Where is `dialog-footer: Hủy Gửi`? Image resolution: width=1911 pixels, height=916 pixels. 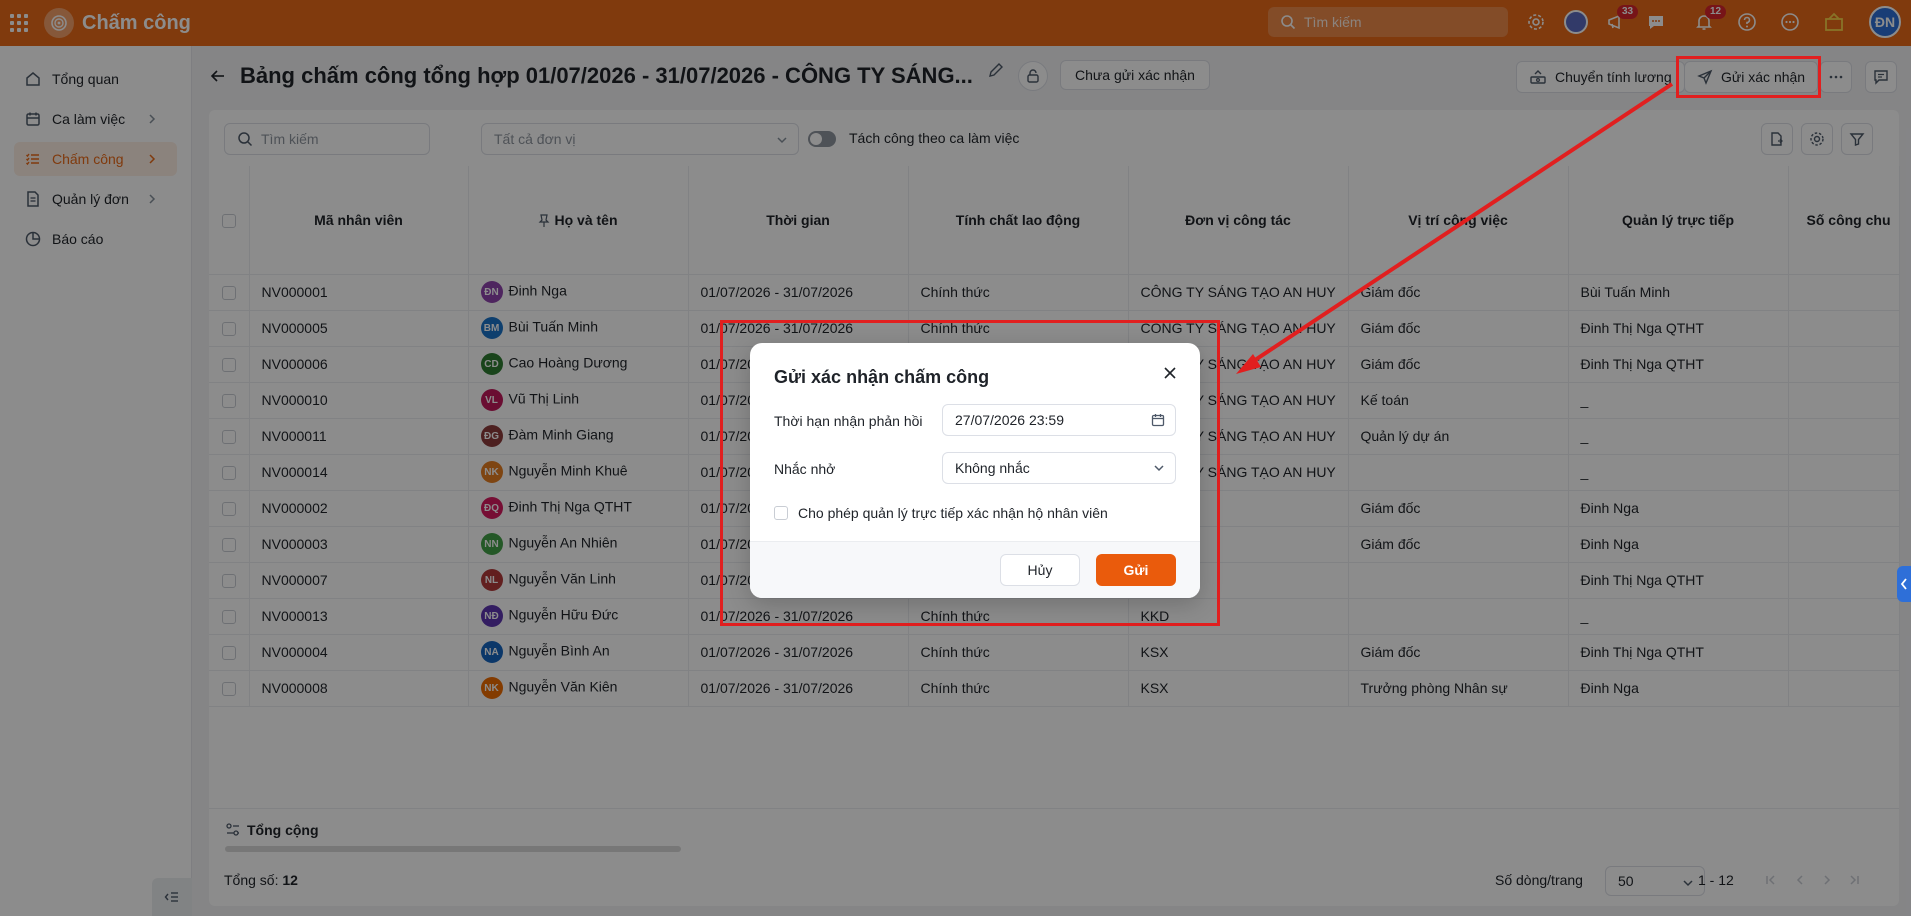
dialog-footer: Hủy Gửi is located at coordinates (975, 569).